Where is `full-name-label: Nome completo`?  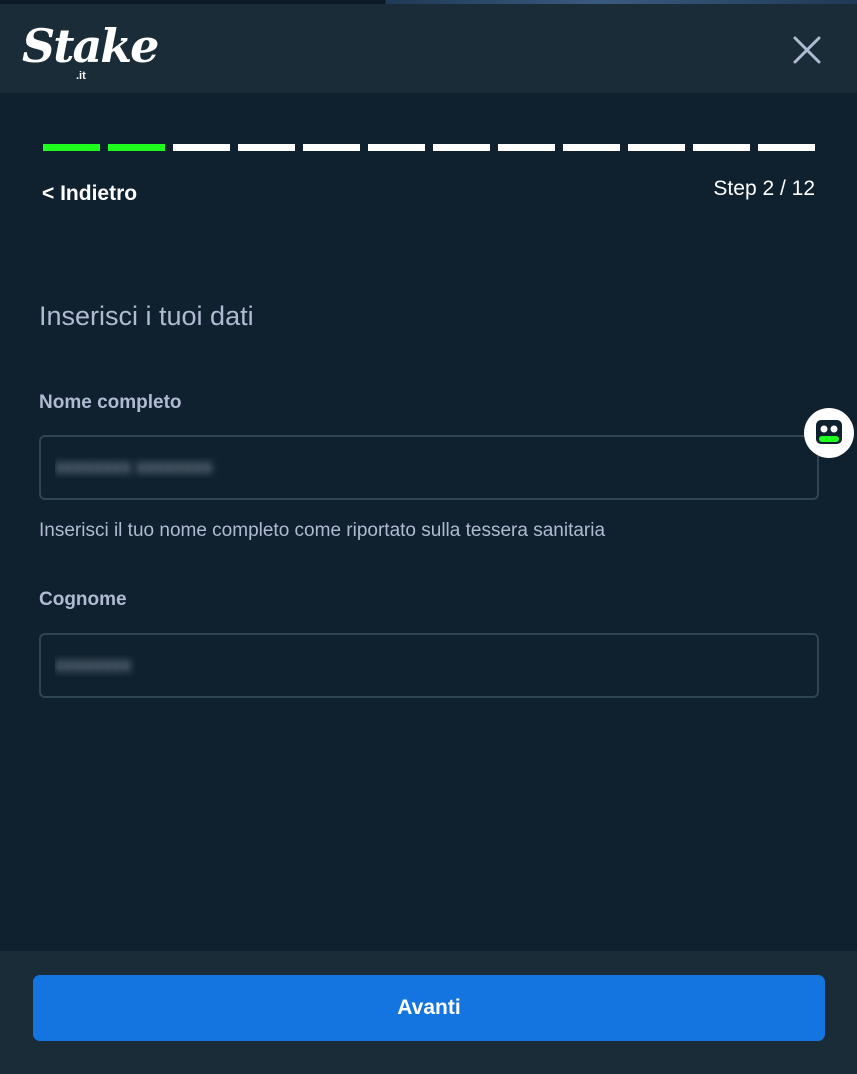
full-name-label: Nome completo is located at coordinates (110, 402).